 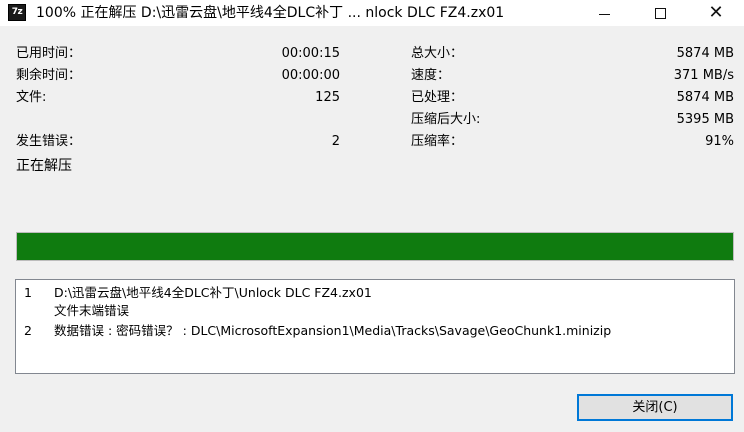 What do you see at coordinates (310, 53) in the screenshot?
I see `elapsed-time-value: 00:00:15` at bounding box center [310, 53].